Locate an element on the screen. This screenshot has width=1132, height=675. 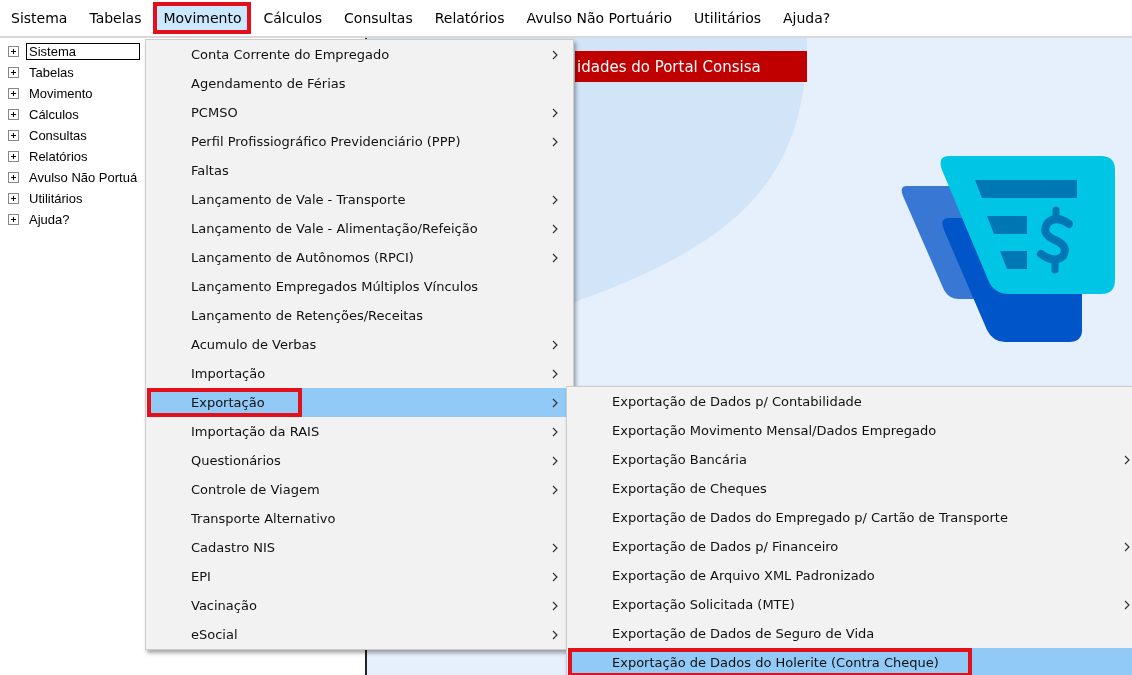
menu-bar-item: Tabelas is located at coordinates (115, 18).